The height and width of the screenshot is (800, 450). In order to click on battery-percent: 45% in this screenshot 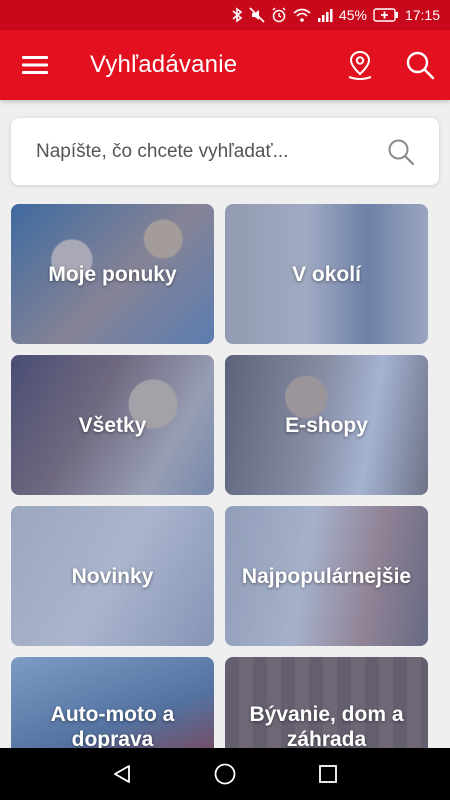, I will do `click(352, 15)`.